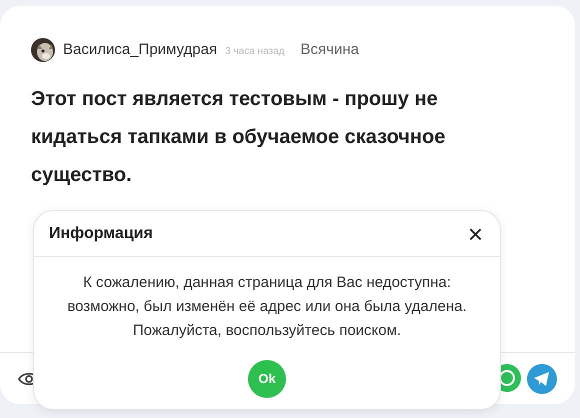 The height and width of the screenshot is (418, 580). Describe the element at coordinates (475, 233) in the screenshot. I see `close-button: ×` at that location.